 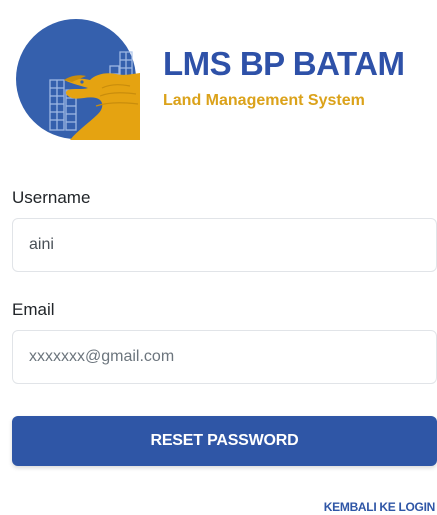 I want to click on app-title: LMS BP BATAM, so click(x=284, y=63).